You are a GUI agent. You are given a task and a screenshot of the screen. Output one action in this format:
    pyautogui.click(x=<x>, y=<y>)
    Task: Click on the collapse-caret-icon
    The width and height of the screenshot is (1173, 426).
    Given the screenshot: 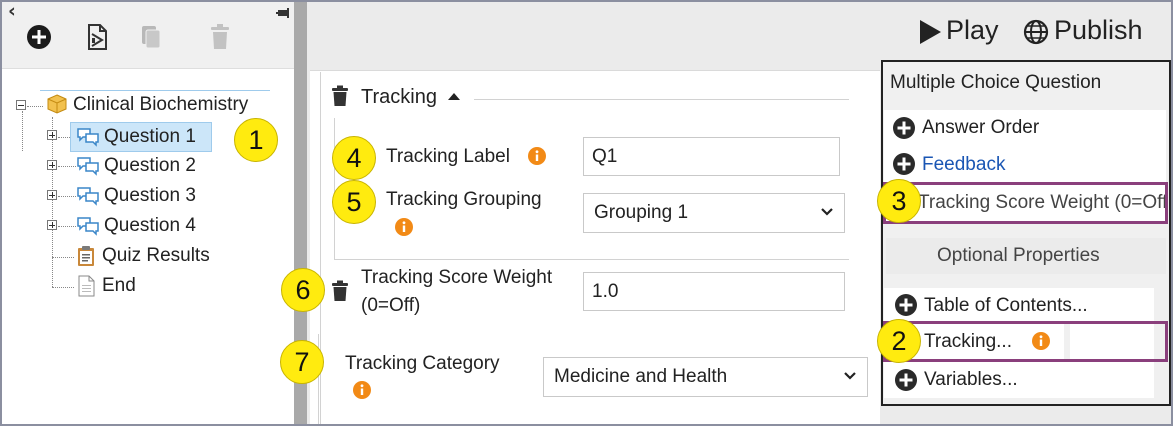 What is the action you would take?
    pyautogui.click(x=454, y=96)
    